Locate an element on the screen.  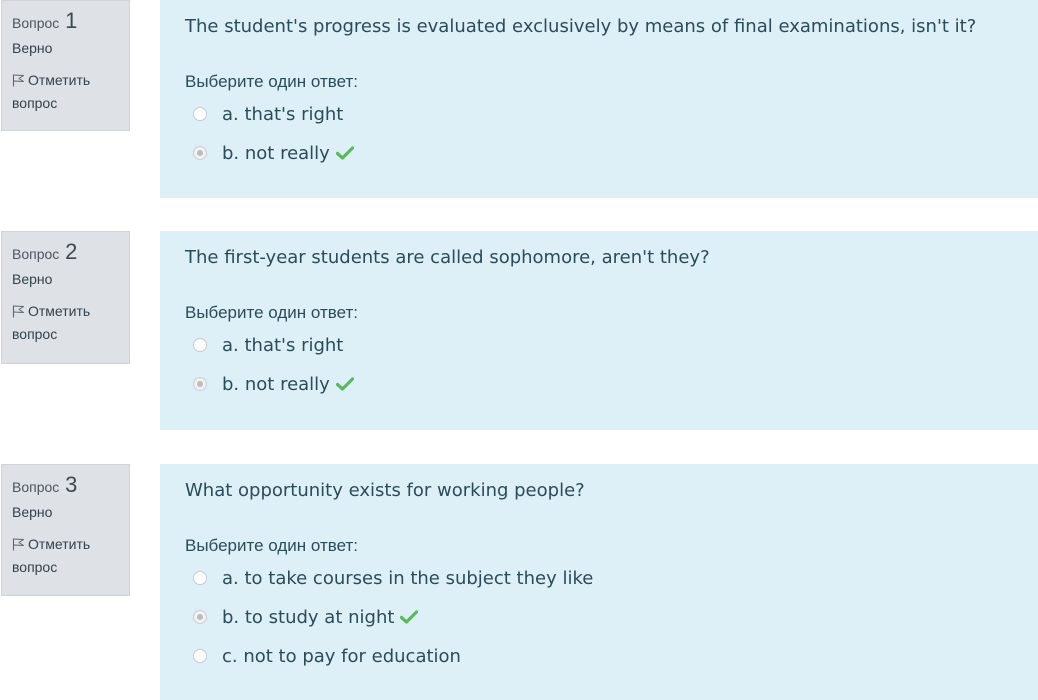
question-number-value: 3 is located at coordinates (71, 484).